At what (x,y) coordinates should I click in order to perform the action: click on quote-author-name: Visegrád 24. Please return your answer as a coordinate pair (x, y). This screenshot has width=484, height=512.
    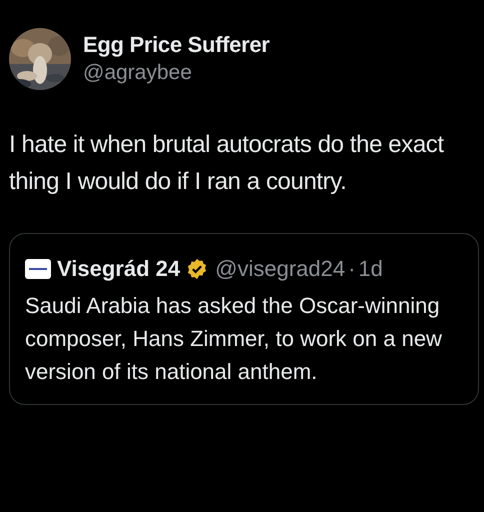
    Looking at the image, I should click on (118, 268).